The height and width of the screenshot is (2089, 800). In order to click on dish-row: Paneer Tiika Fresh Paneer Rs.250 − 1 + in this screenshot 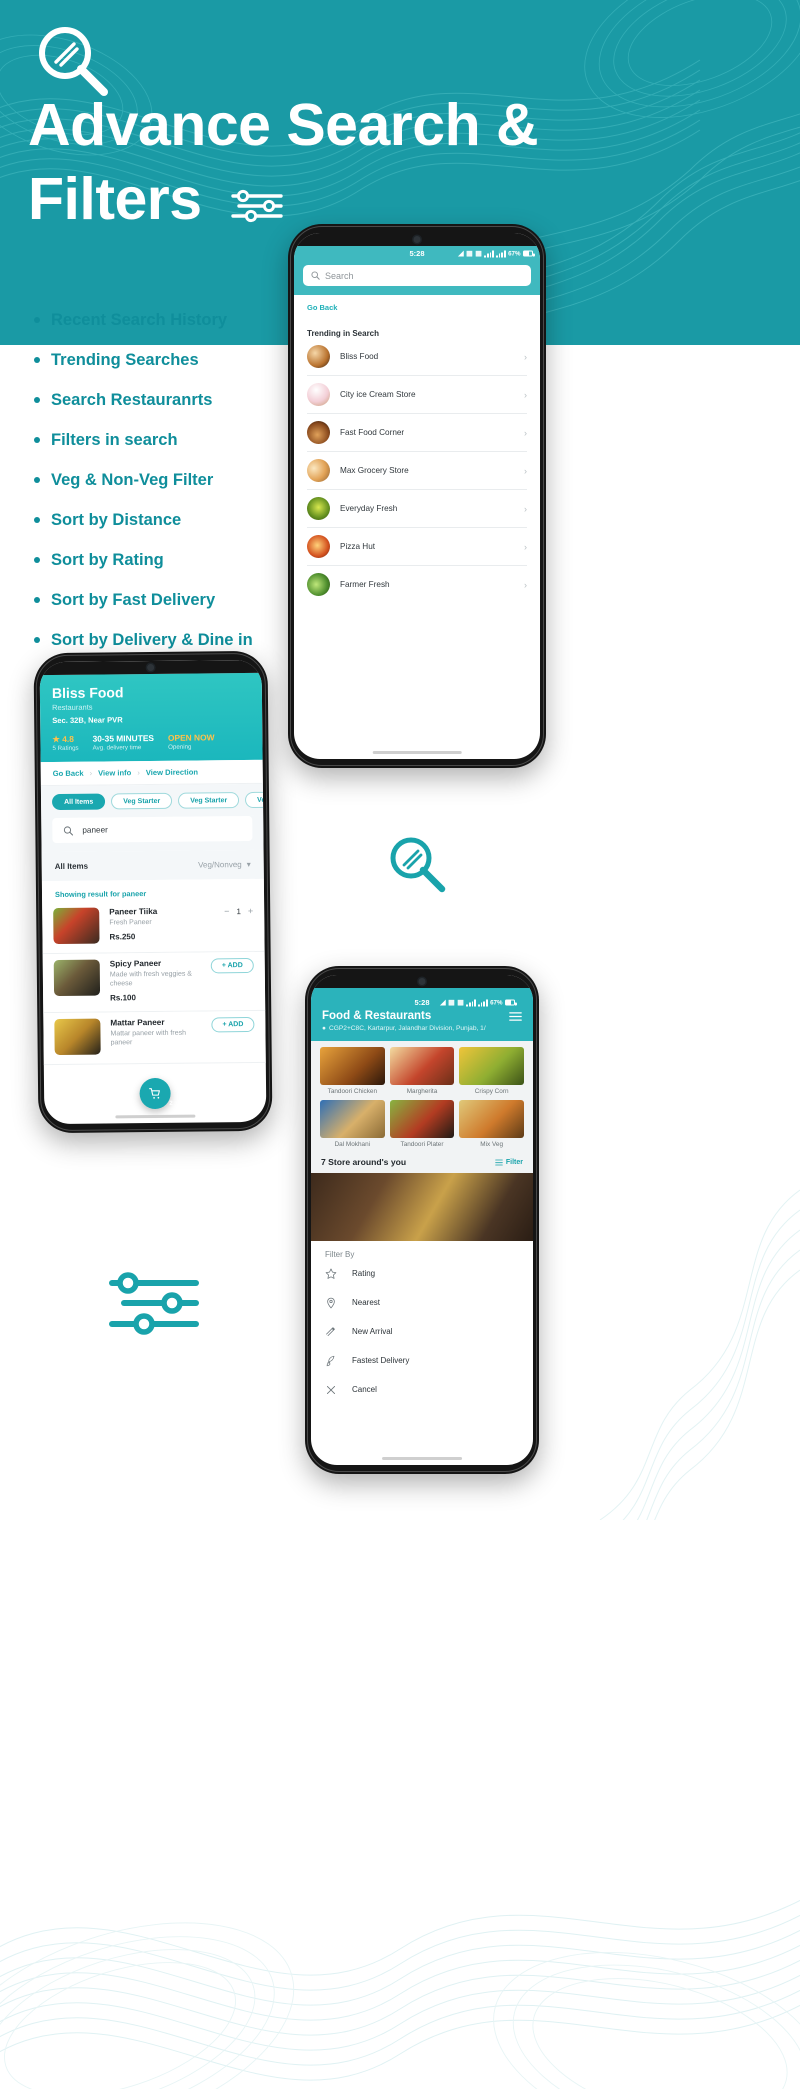, I will do `click(153, 927)`.